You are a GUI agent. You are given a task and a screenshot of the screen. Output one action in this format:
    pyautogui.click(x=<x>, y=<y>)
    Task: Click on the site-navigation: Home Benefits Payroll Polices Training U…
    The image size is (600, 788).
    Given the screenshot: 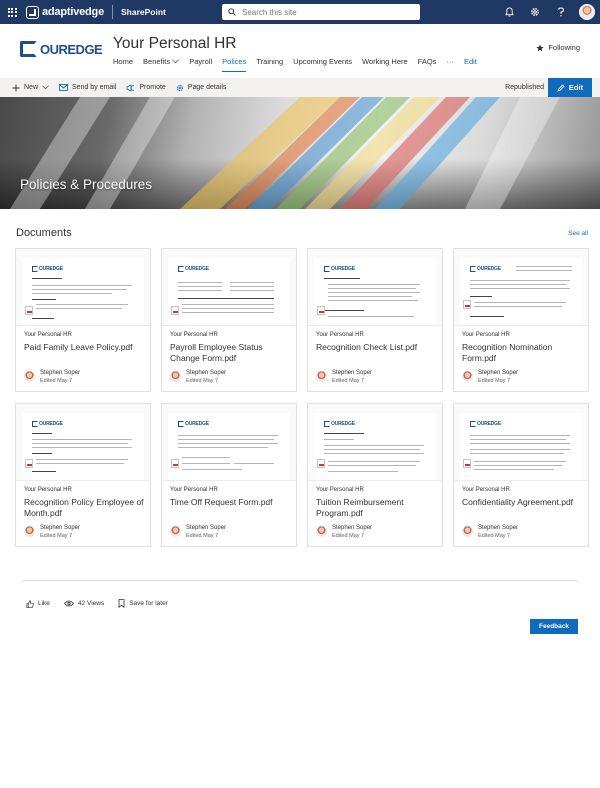 What is the action you would take?
    pyautogui.click(x=297, y=63)
    